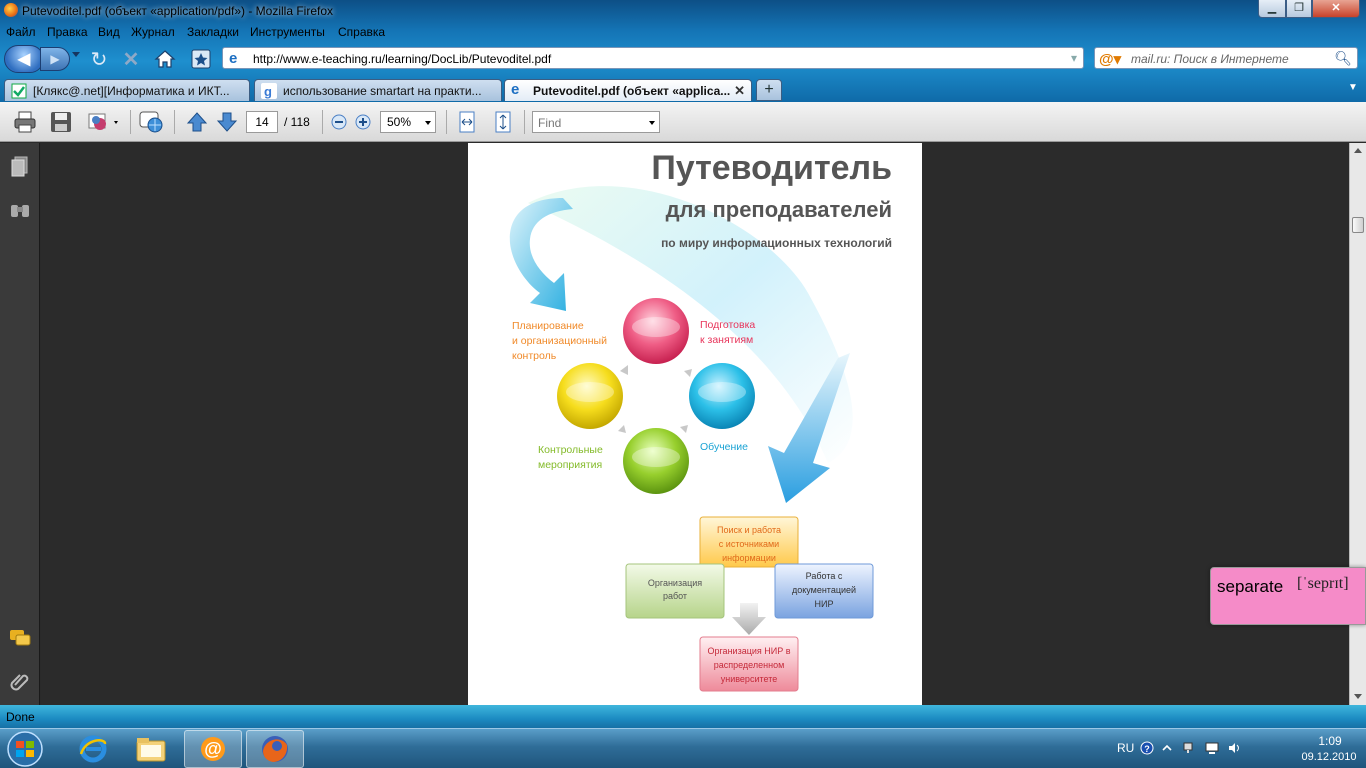 The width and height of the screenshot is (1366, 768). Describe the element at coordinates (1329, 757) in the screenshot. I see `clock-date: 09.12.2010` at that location.